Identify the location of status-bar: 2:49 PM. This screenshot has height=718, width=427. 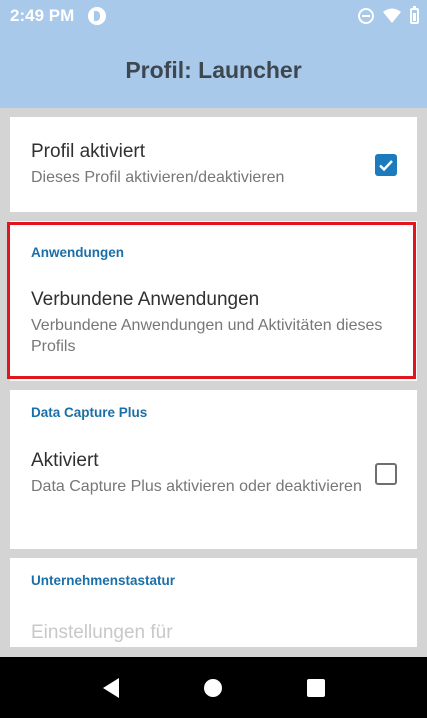
(213, 16).